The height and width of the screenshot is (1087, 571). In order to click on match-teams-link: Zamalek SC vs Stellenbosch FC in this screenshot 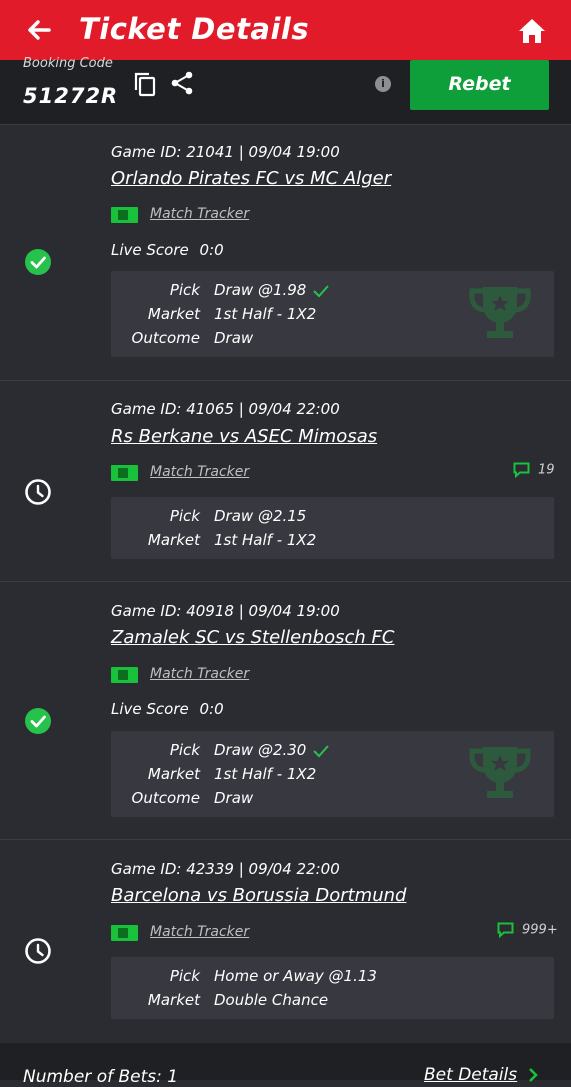, I will do `click(252, 637)`.